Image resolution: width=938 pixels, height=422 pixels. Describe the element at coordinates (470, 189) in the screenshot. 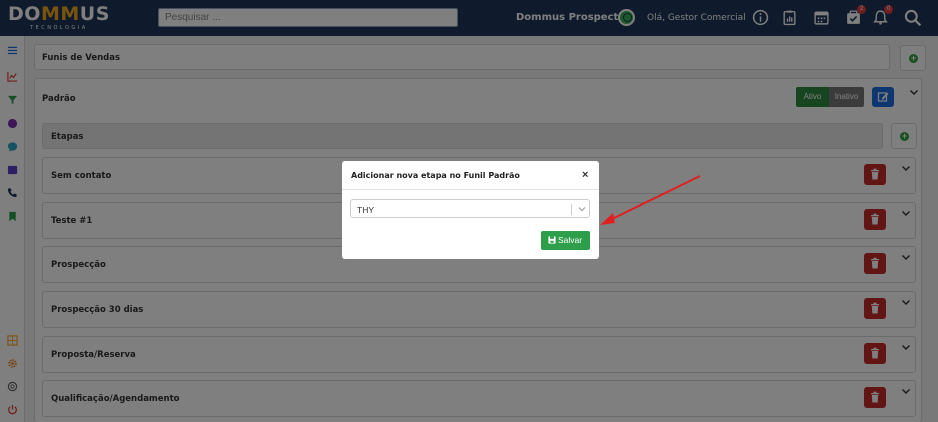

I see `modal-divider` at that location.